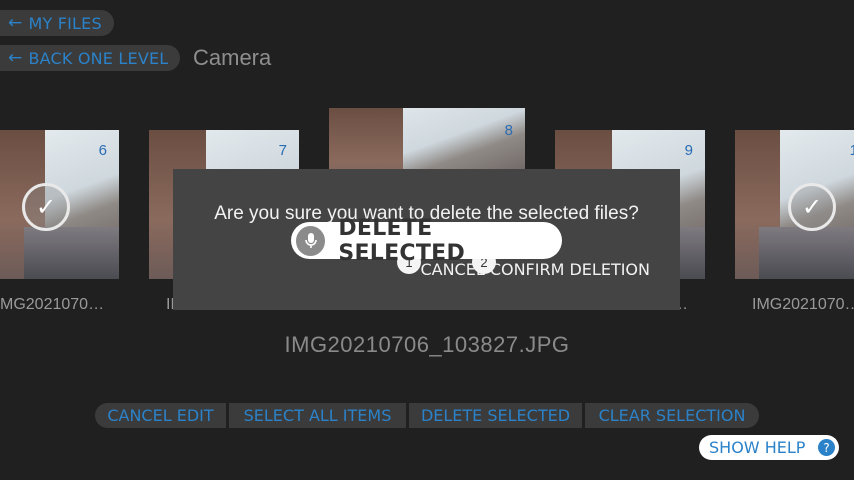 This screenshot has height=480, width=854. Describe the element at coordinates (98, 58) in the screenshot. I see `back-one-level-label: BACK ONE LEVEL` at that location.